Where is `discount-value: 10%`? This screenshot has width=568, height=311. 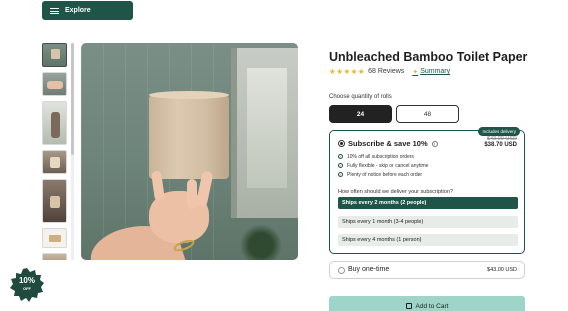 discount-value: 10% is located at coordinates (26, 280).